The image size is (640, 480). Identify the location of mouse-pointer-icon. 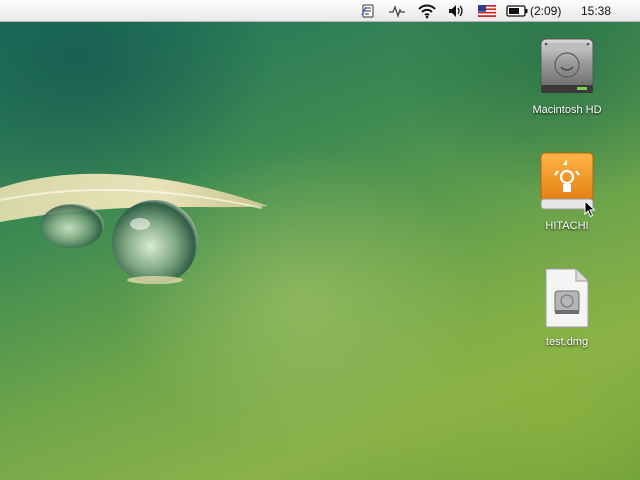
(590, 209).